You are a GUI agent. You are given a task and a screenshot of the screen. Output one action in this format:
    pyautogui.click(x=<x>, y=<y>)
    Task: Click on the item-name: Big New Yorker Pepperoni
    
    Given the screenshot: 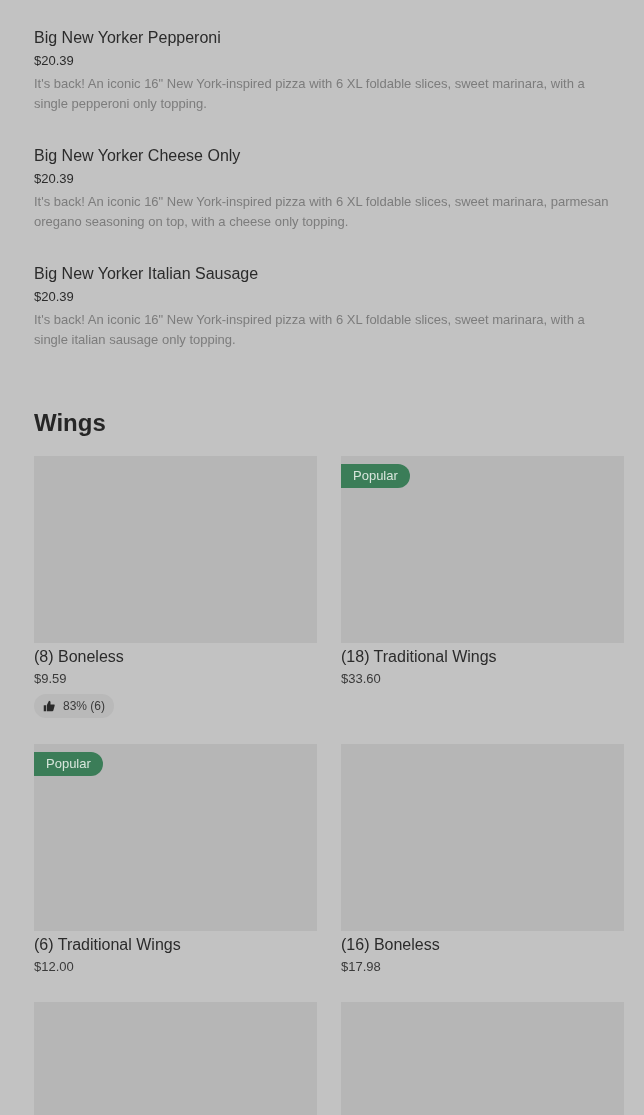 What is the action you would take?
    pyautogui.click(x=128, y=38)
    